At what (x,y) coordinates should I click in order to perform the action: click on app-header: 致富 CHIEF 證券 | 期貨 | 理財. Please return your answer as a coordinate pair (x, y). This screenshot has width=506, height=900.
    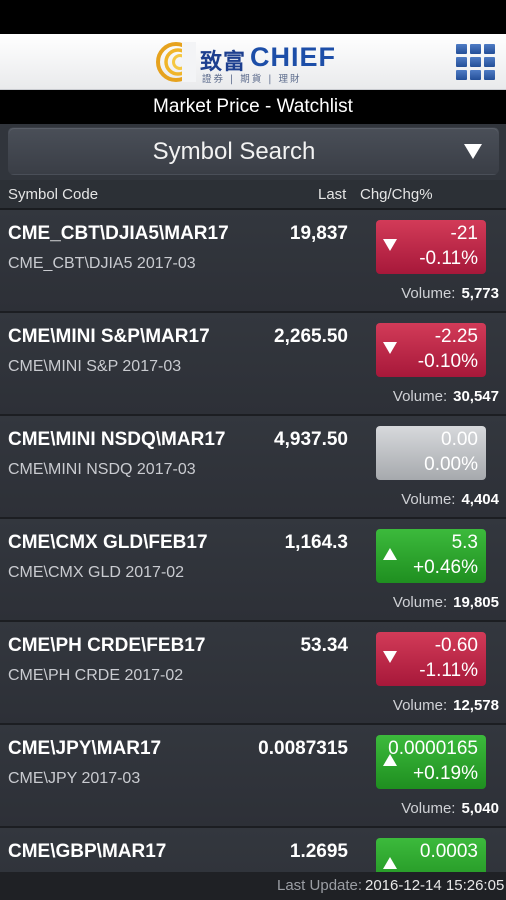
    Looking at the image, I should click on (253, 62).